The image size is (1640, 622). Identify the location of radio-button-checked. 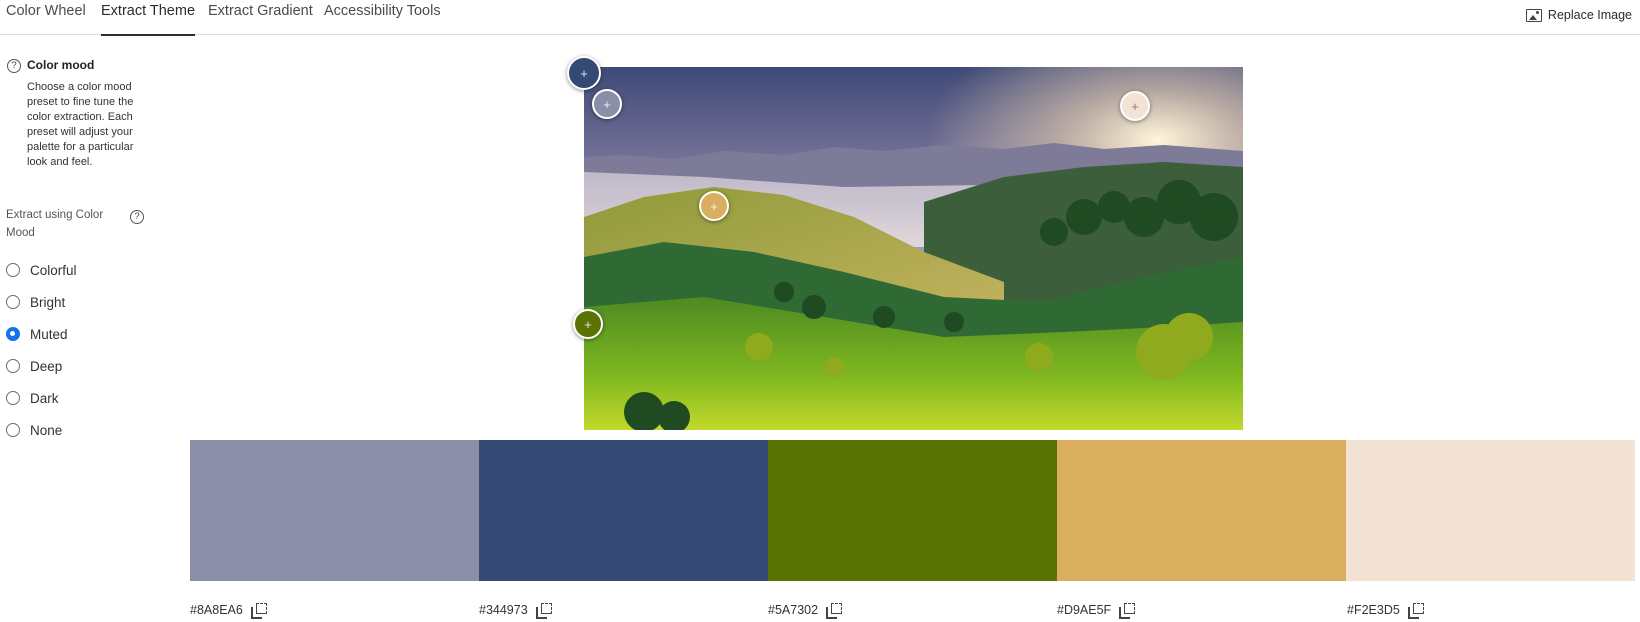
(13, 334).